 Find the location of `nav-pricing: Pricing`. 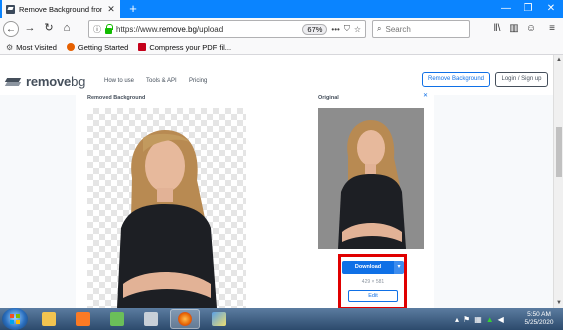

nav-pricing: Pricing is located at coordinates (198, 81).